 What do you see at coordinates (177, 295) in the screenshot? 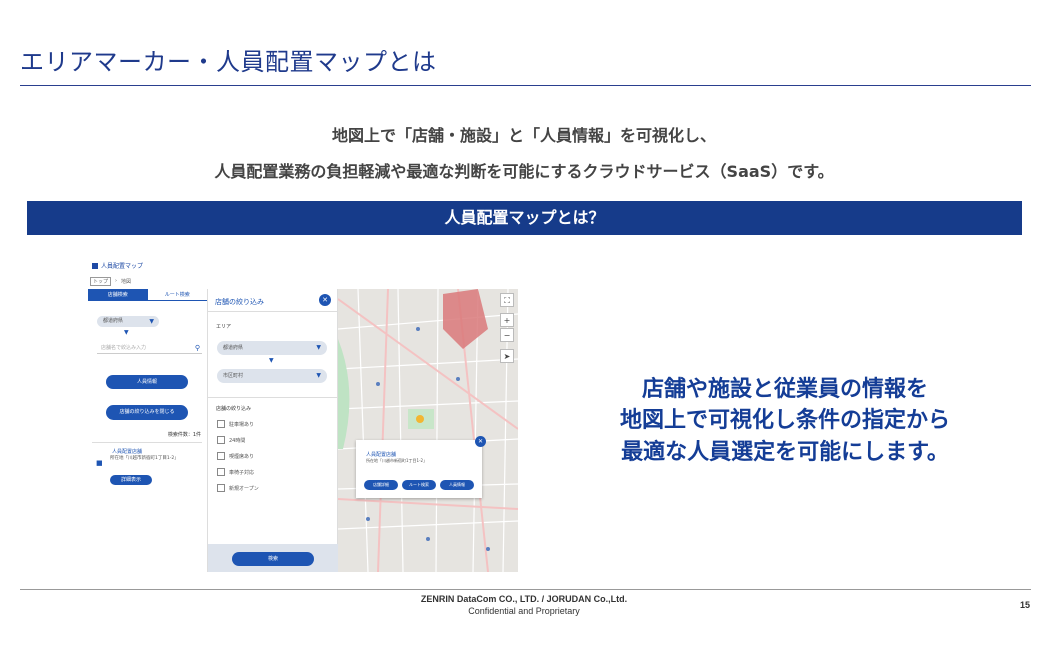
I see `tab-route-search: ルート検索` at bounding box center [177, 295].